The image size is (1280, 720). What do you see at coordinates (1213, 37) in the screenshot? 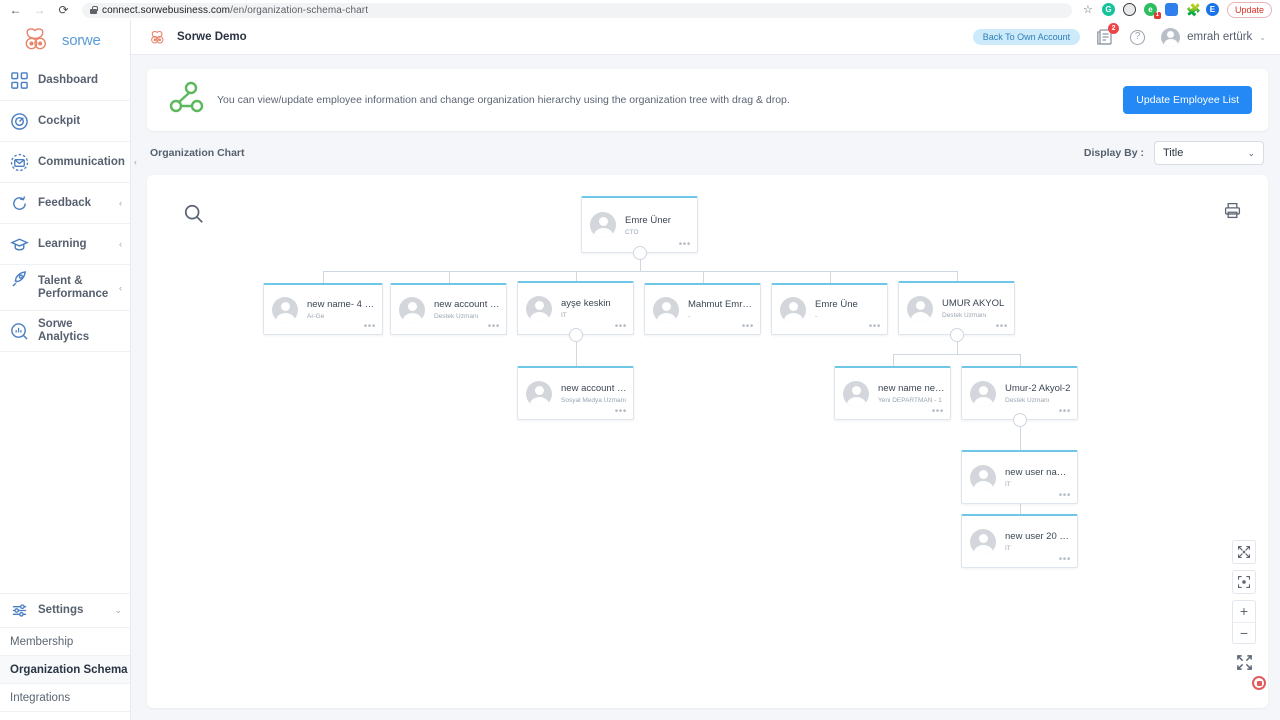
I see `user-menu: emrah ertürk ⌄` at bounding box center [1213, 37].